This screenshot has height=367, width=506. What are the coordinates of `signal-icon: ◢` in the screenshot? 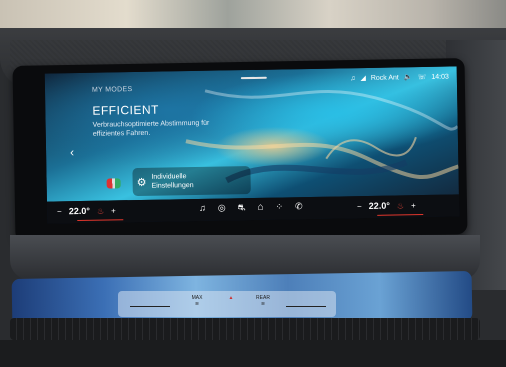 It's located at (363, 79).